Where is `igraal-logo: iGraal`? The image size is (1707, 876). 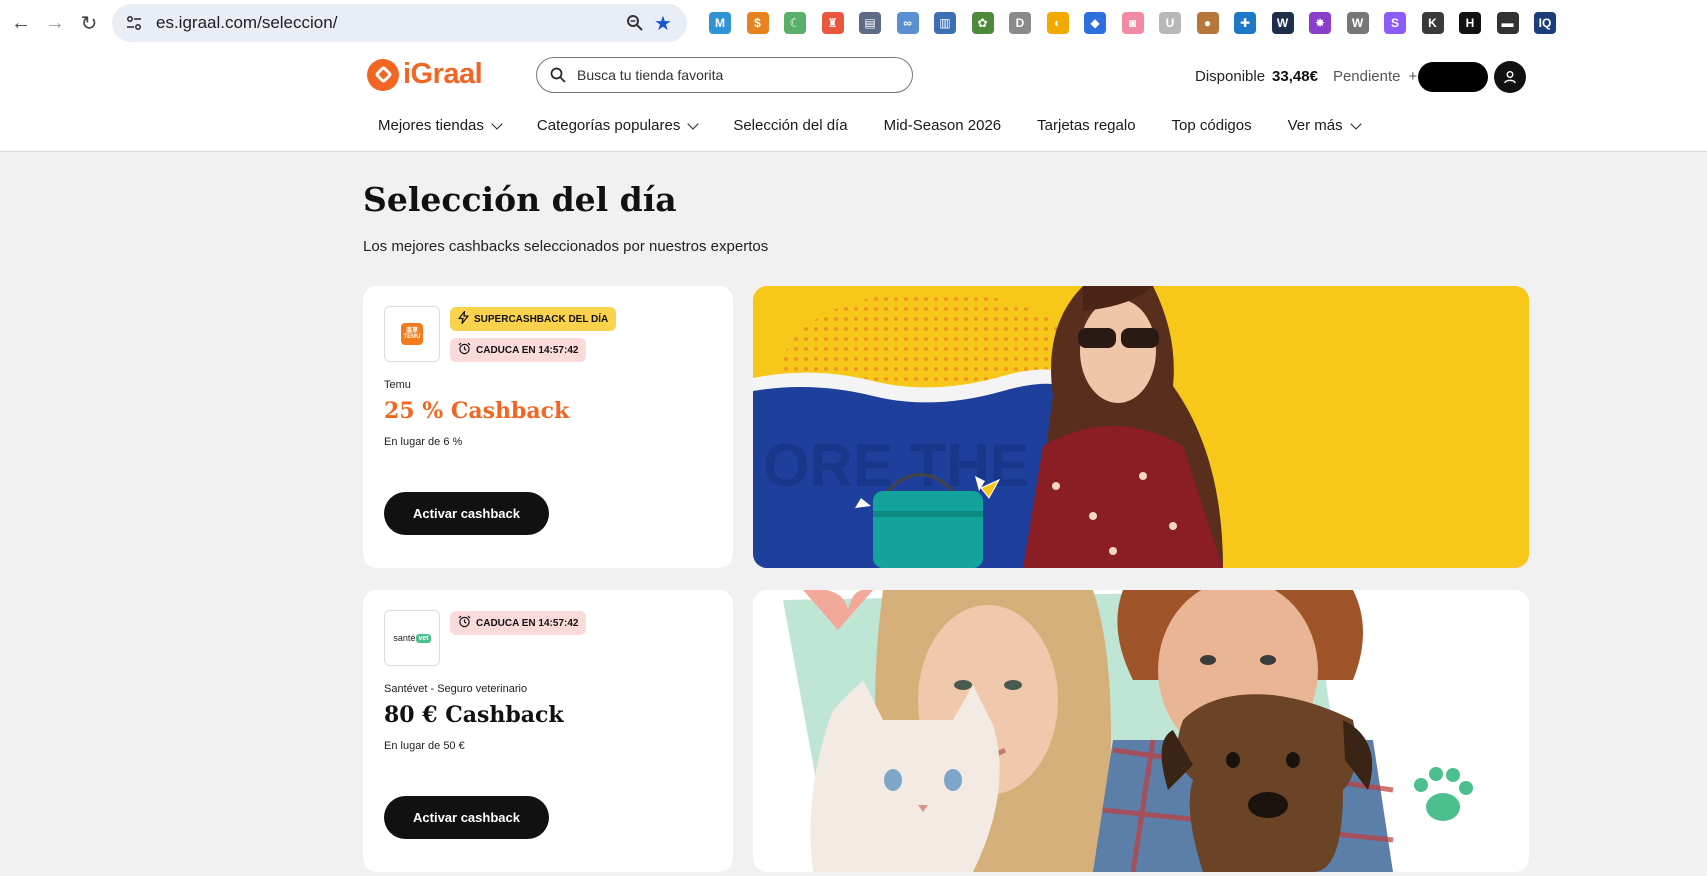 igraal-logo: iGraal is located at coordinates (425, 74).